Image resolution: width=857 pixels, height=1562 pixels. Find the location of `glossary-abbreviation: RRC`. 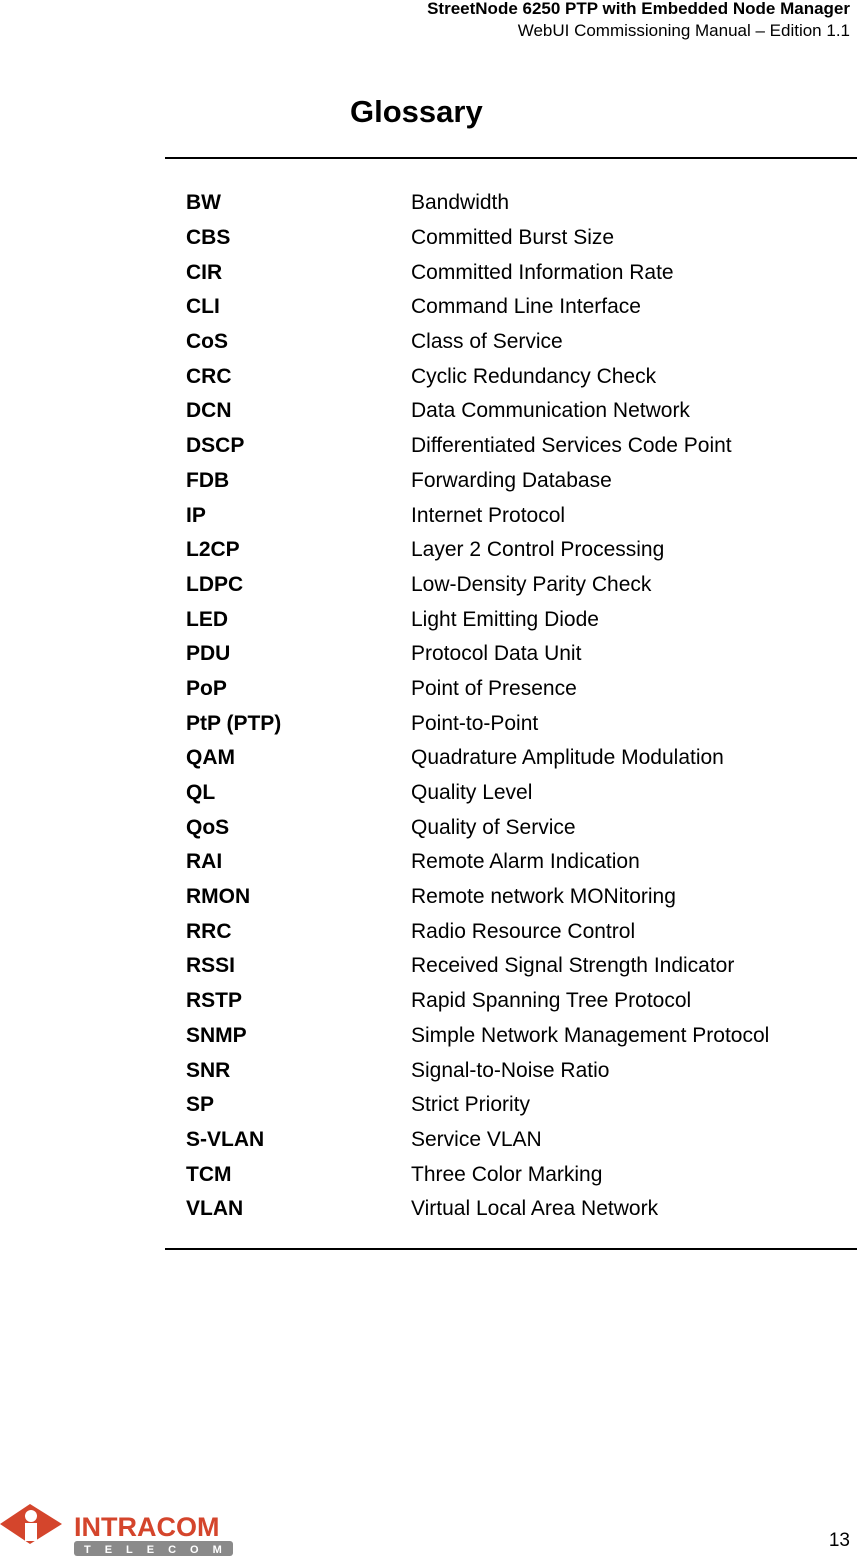

glossary-abbreviation: RRC is located at coordinates (209, 931).